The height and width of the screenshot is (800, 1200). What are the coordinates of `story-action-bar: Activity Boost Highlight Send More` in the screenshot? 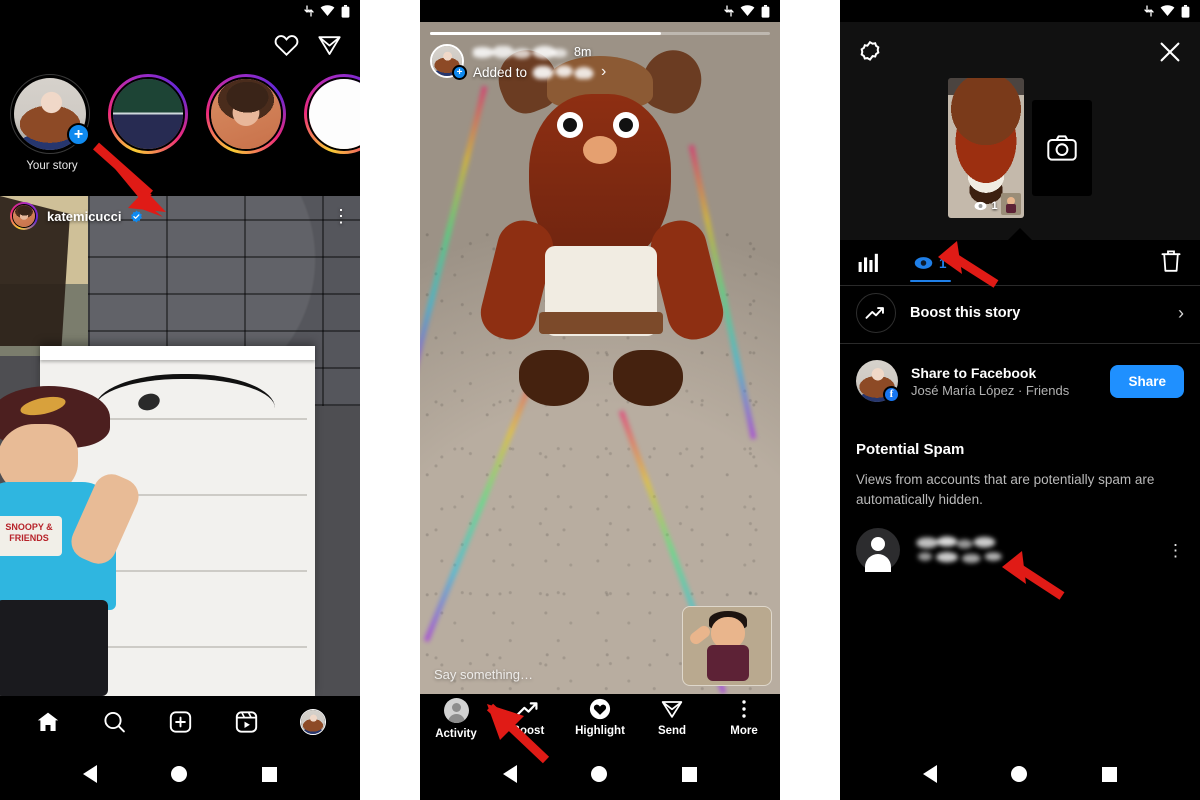 It's located at (600, 721).